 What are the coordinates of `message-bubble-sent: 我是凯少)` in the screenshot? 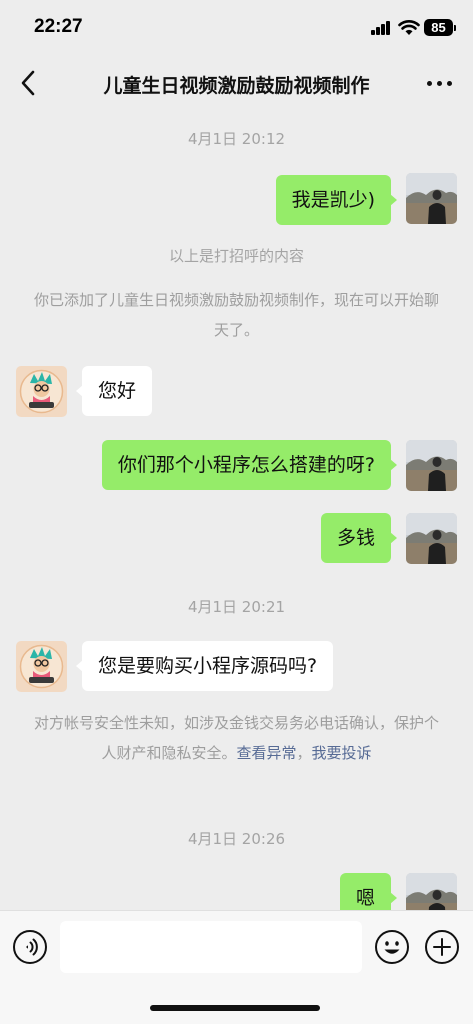 It's located at (336, 200).